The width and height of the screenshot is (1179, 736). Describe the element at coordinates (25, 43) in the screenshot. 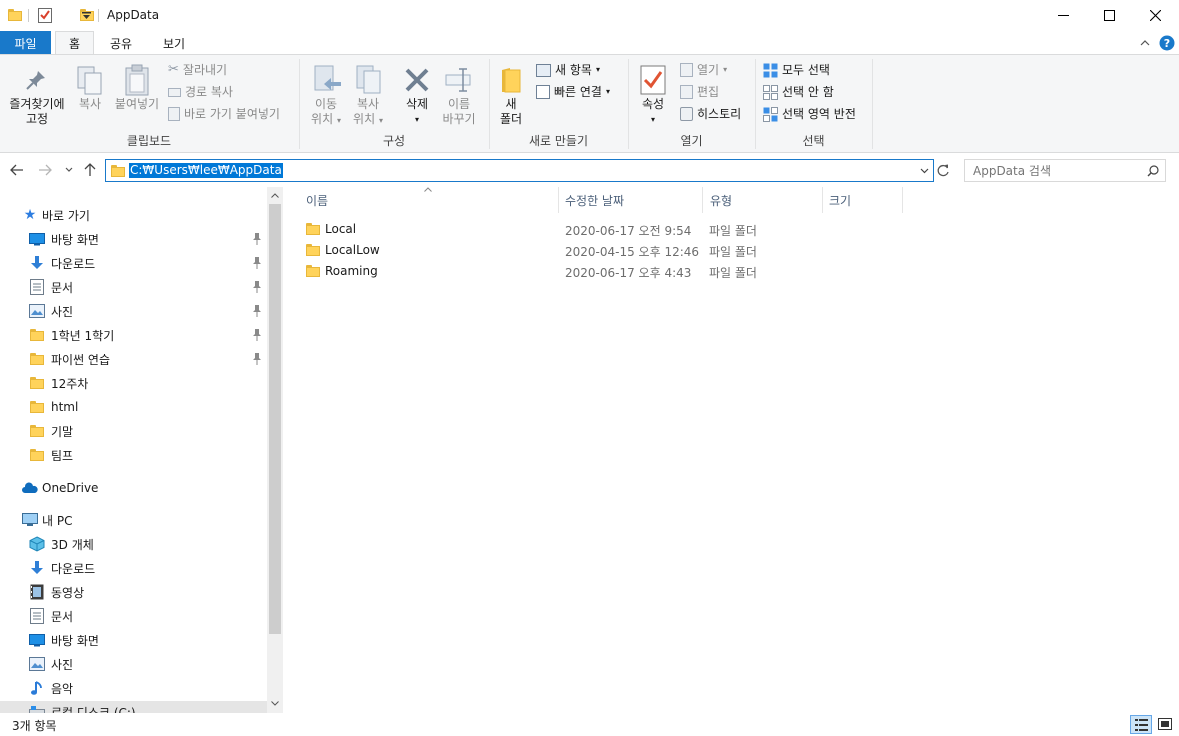

I see `tab-file: 파일` at that location.